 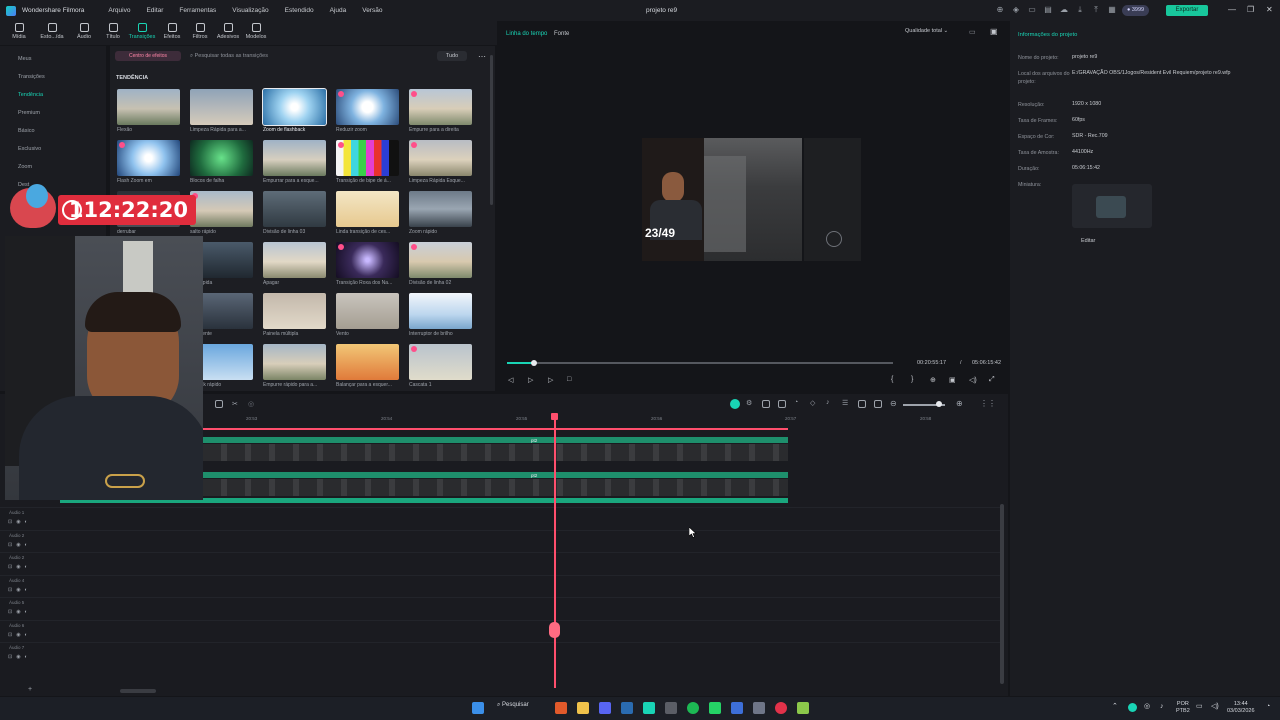 What do you see at coordinates (142, 31) in the screenshot?
I see `tool-transitions: Transições` at bounding box center [142, 31].